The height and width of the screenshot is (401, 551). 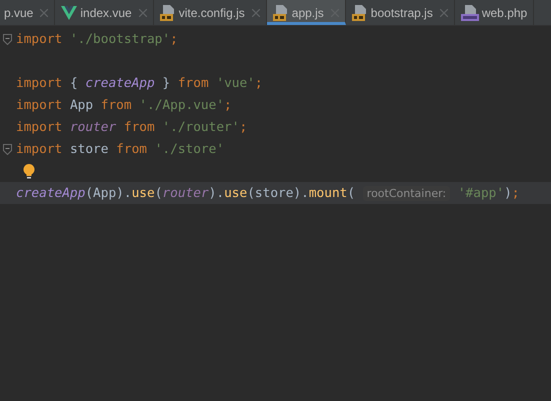 What do you see at coordinates (28, 12) in the screenshot?
I see `editor-tab: p.vue` at bounding box center [28, 12].